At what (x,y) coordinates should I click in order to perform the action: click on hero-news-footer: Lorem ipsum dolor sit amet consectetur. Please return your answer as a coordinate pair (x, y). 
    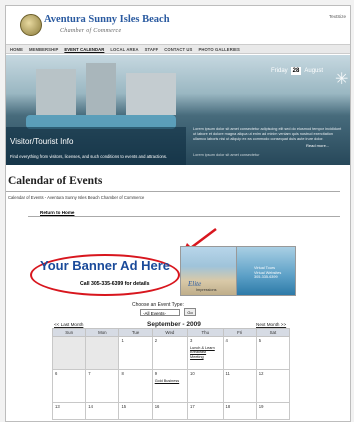
    Looking at the image, I should click on (226, 155).